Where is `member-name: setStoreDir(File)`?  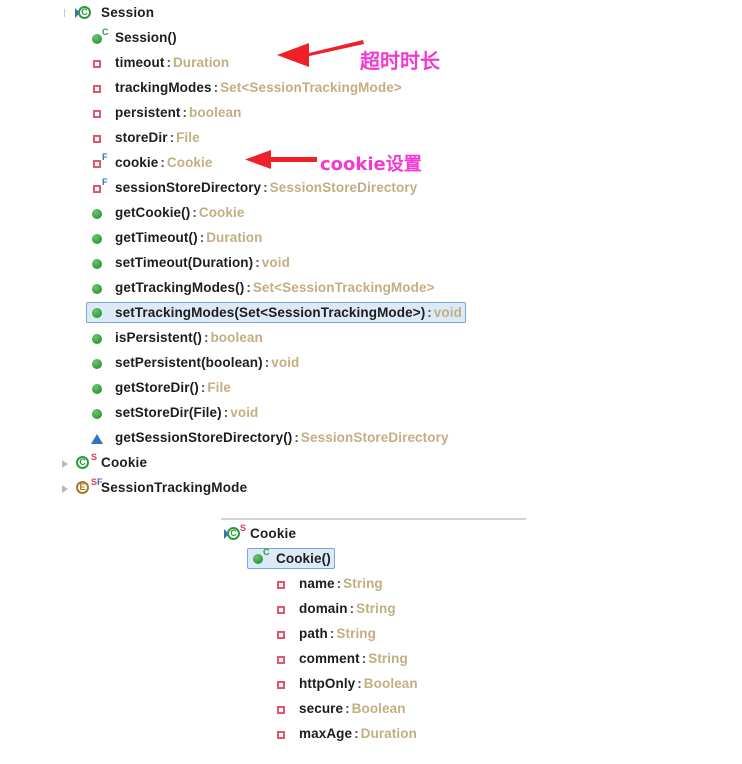 member-name: setStoreDir(File) is located at coordinates (168, 412).